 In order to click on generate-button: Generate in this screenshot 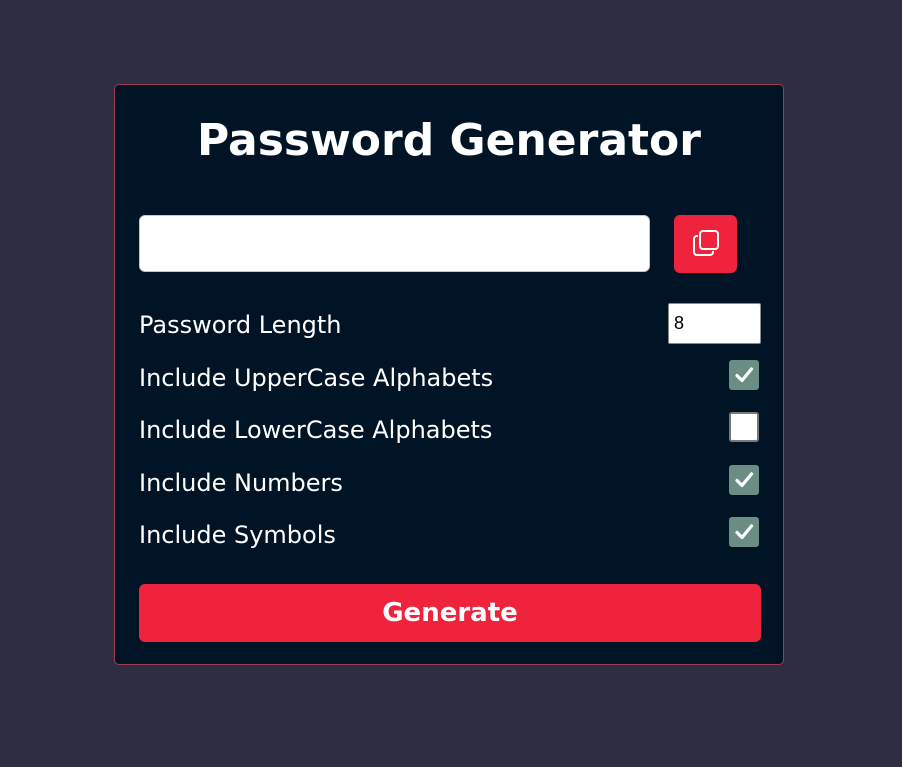, I will do `click(450, 613)`.